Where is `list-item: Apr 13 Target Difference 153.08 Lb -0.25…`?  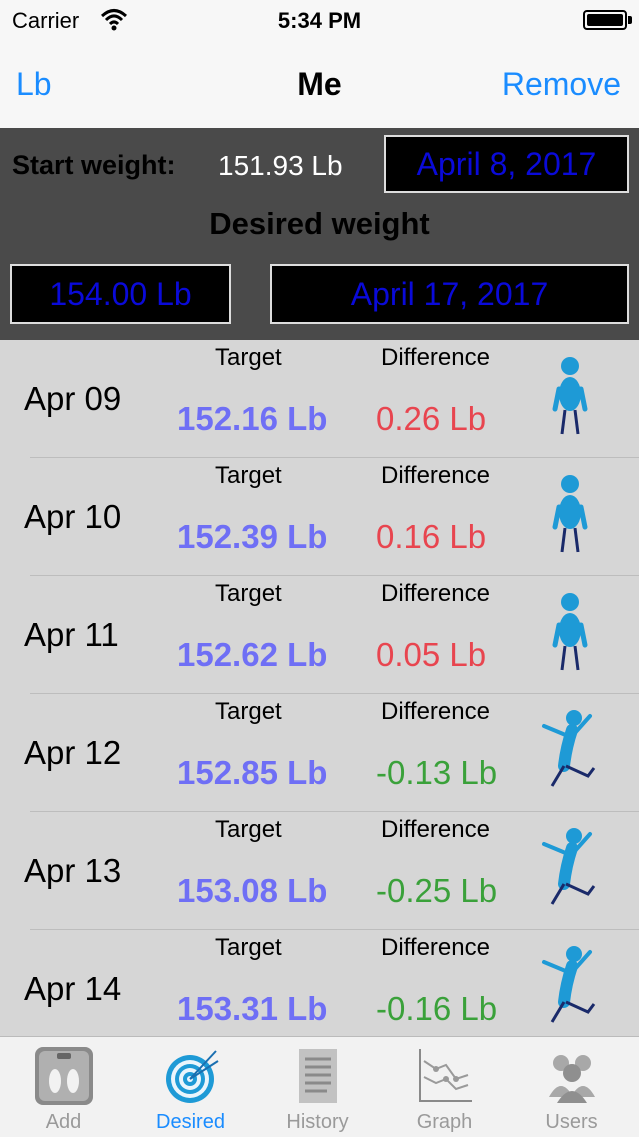
list-item: Apr 13 Target Difference 153.08 Lb -0.25… is located at coordinates (319, 871).